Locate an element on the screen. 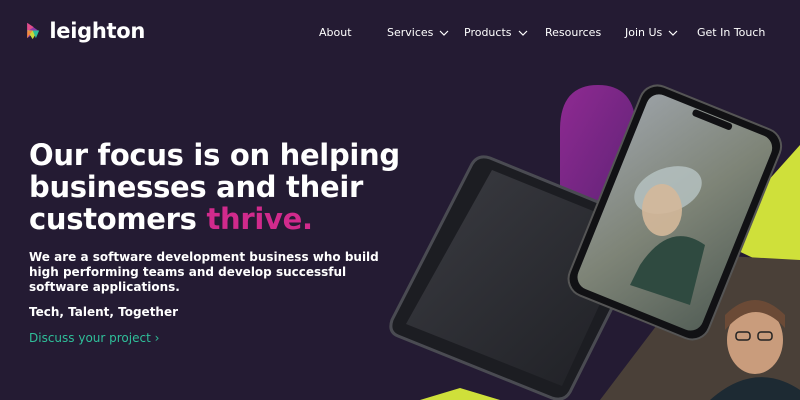 Image resolution: width=800 pixels, height=400 pixels. nav-item-resources: Resources is located at coordinates (573, 32).